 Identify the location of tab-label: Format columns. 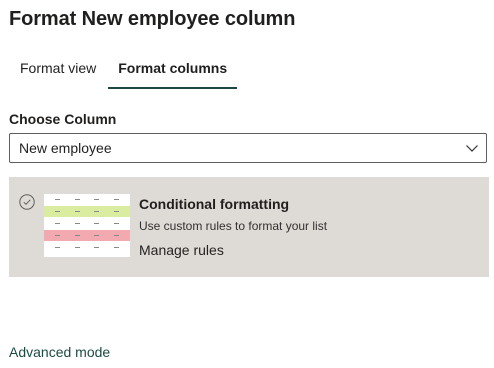
(173, 68).